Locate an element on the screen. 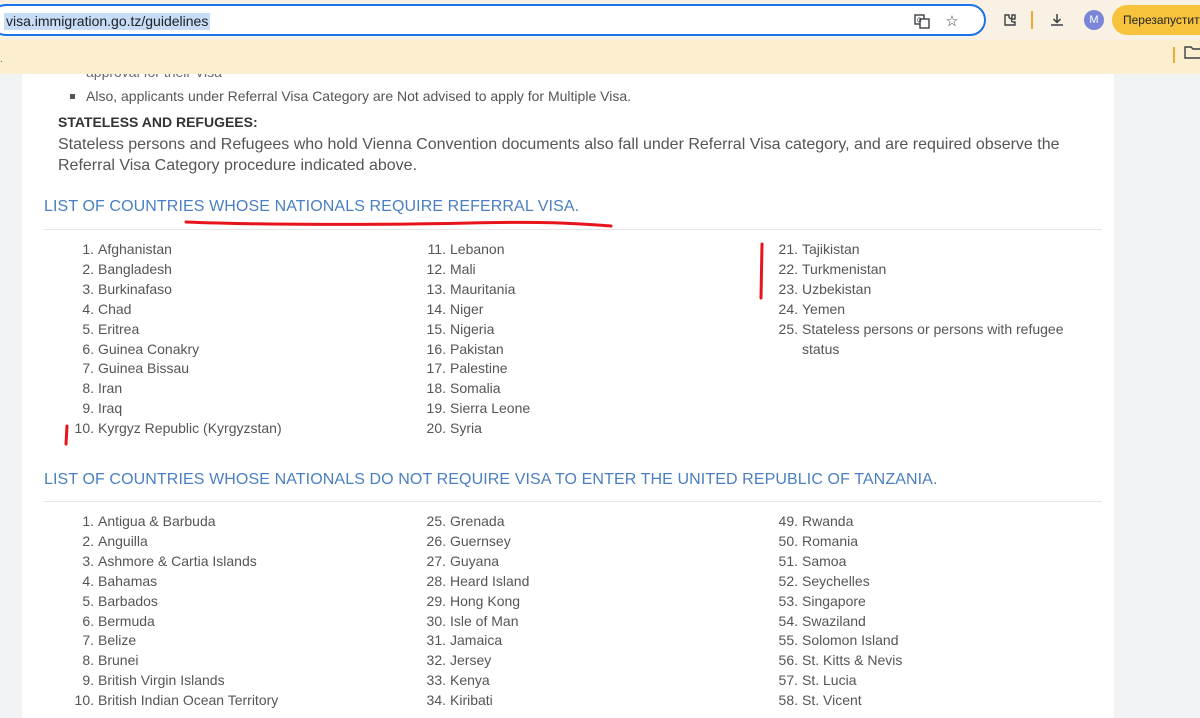 This screenshot has width=1200, height=718. list-item: 52. Seychelles is located at coordinates (839, 582).